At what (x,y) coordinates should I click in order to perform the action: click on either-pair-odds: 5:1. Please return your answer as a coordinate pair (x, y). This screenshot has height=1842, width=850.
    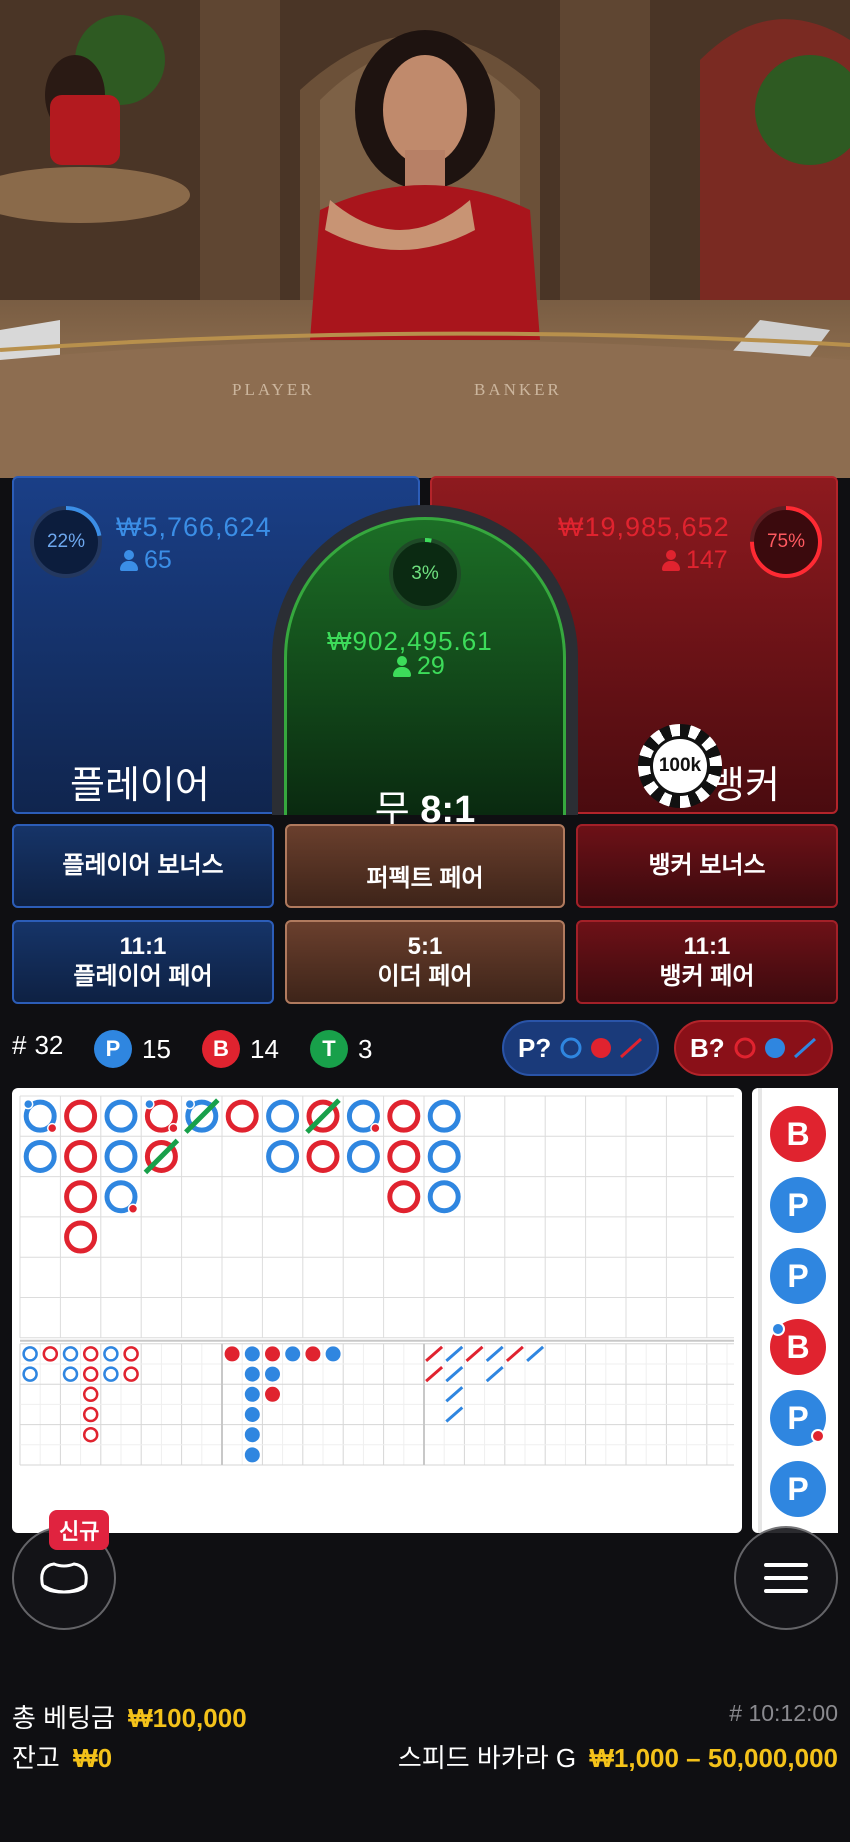
    Looking at the image, I should click on (425, 946).